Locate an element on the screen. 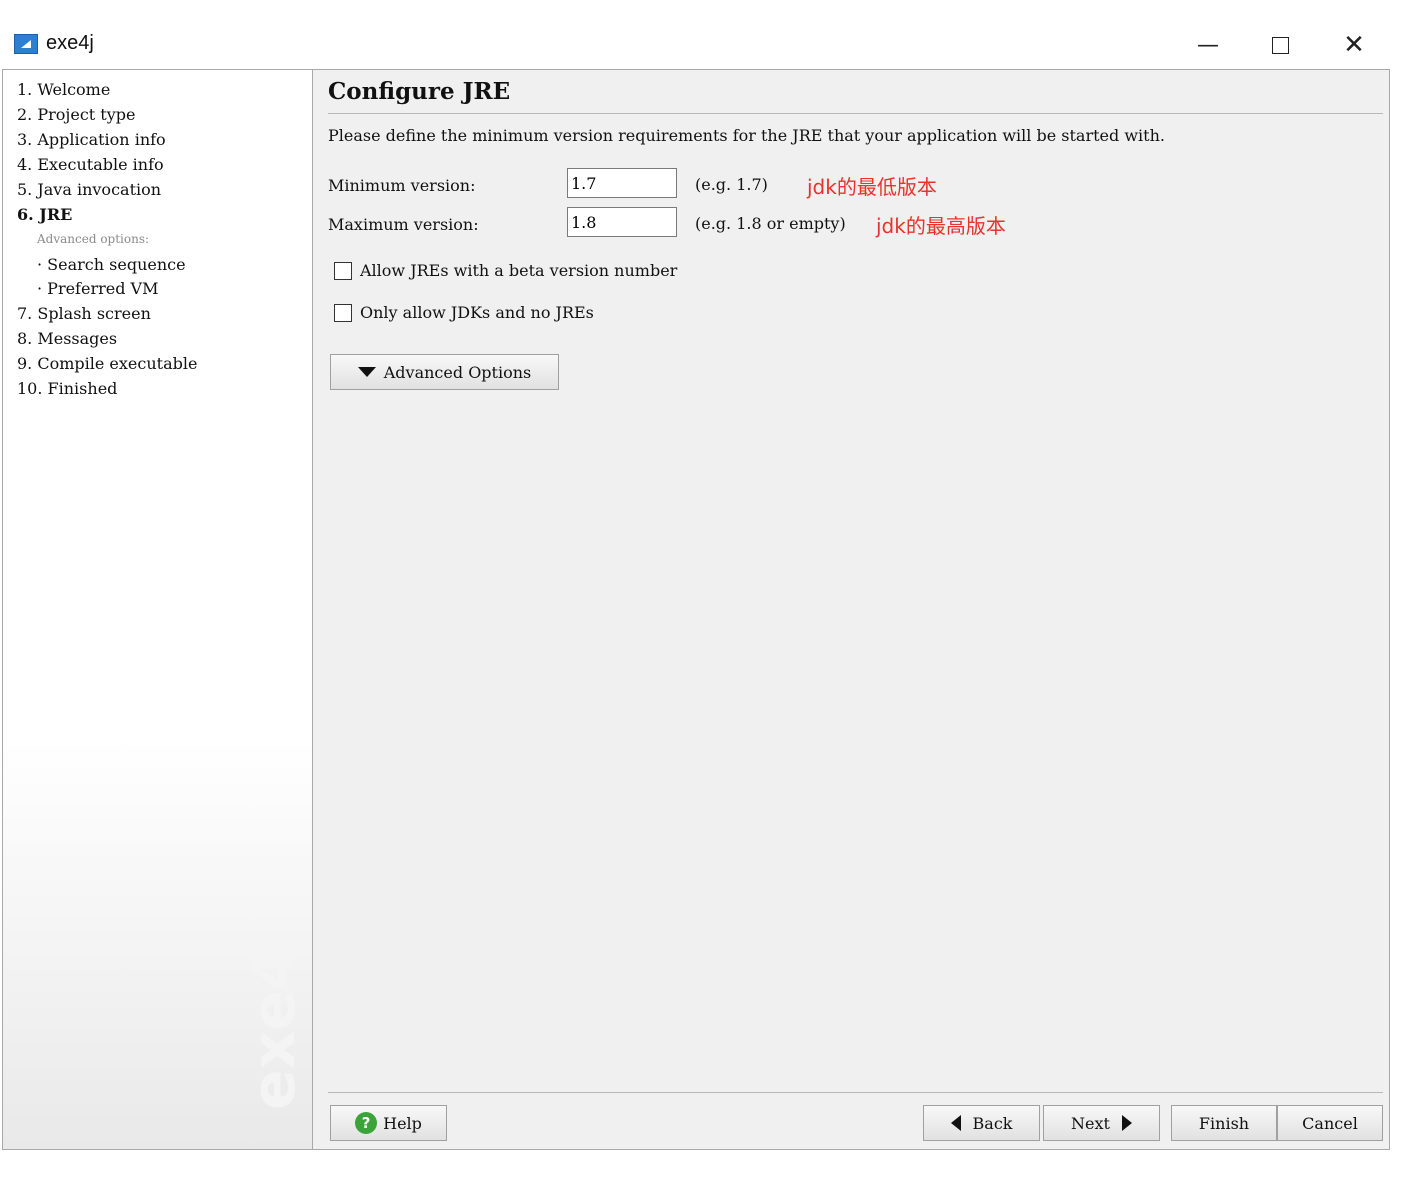 The height and width of the screenshot is (1184, 1410). exe4j-app-icon is located at coordinates (26, 44).